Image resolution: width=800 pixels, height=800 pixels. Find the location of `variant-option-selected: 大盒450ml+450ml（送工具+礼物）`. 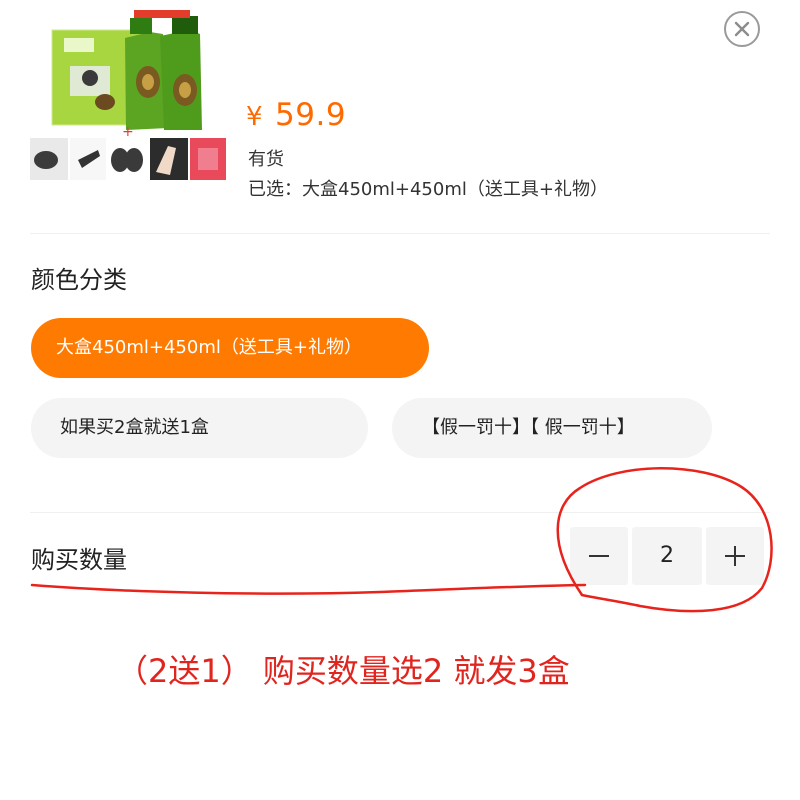

variant-option-selected: 大盒450ml+450ml（送工具+礼物） is located at coordinates (230, 348).